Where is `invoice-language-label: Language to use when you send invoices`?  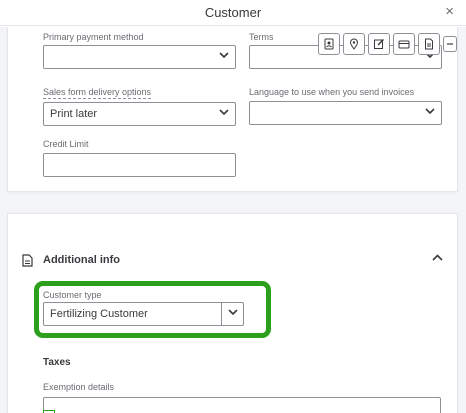 invoice-language-label: Language to use when you send invoices is located at coordinates (332, 92).